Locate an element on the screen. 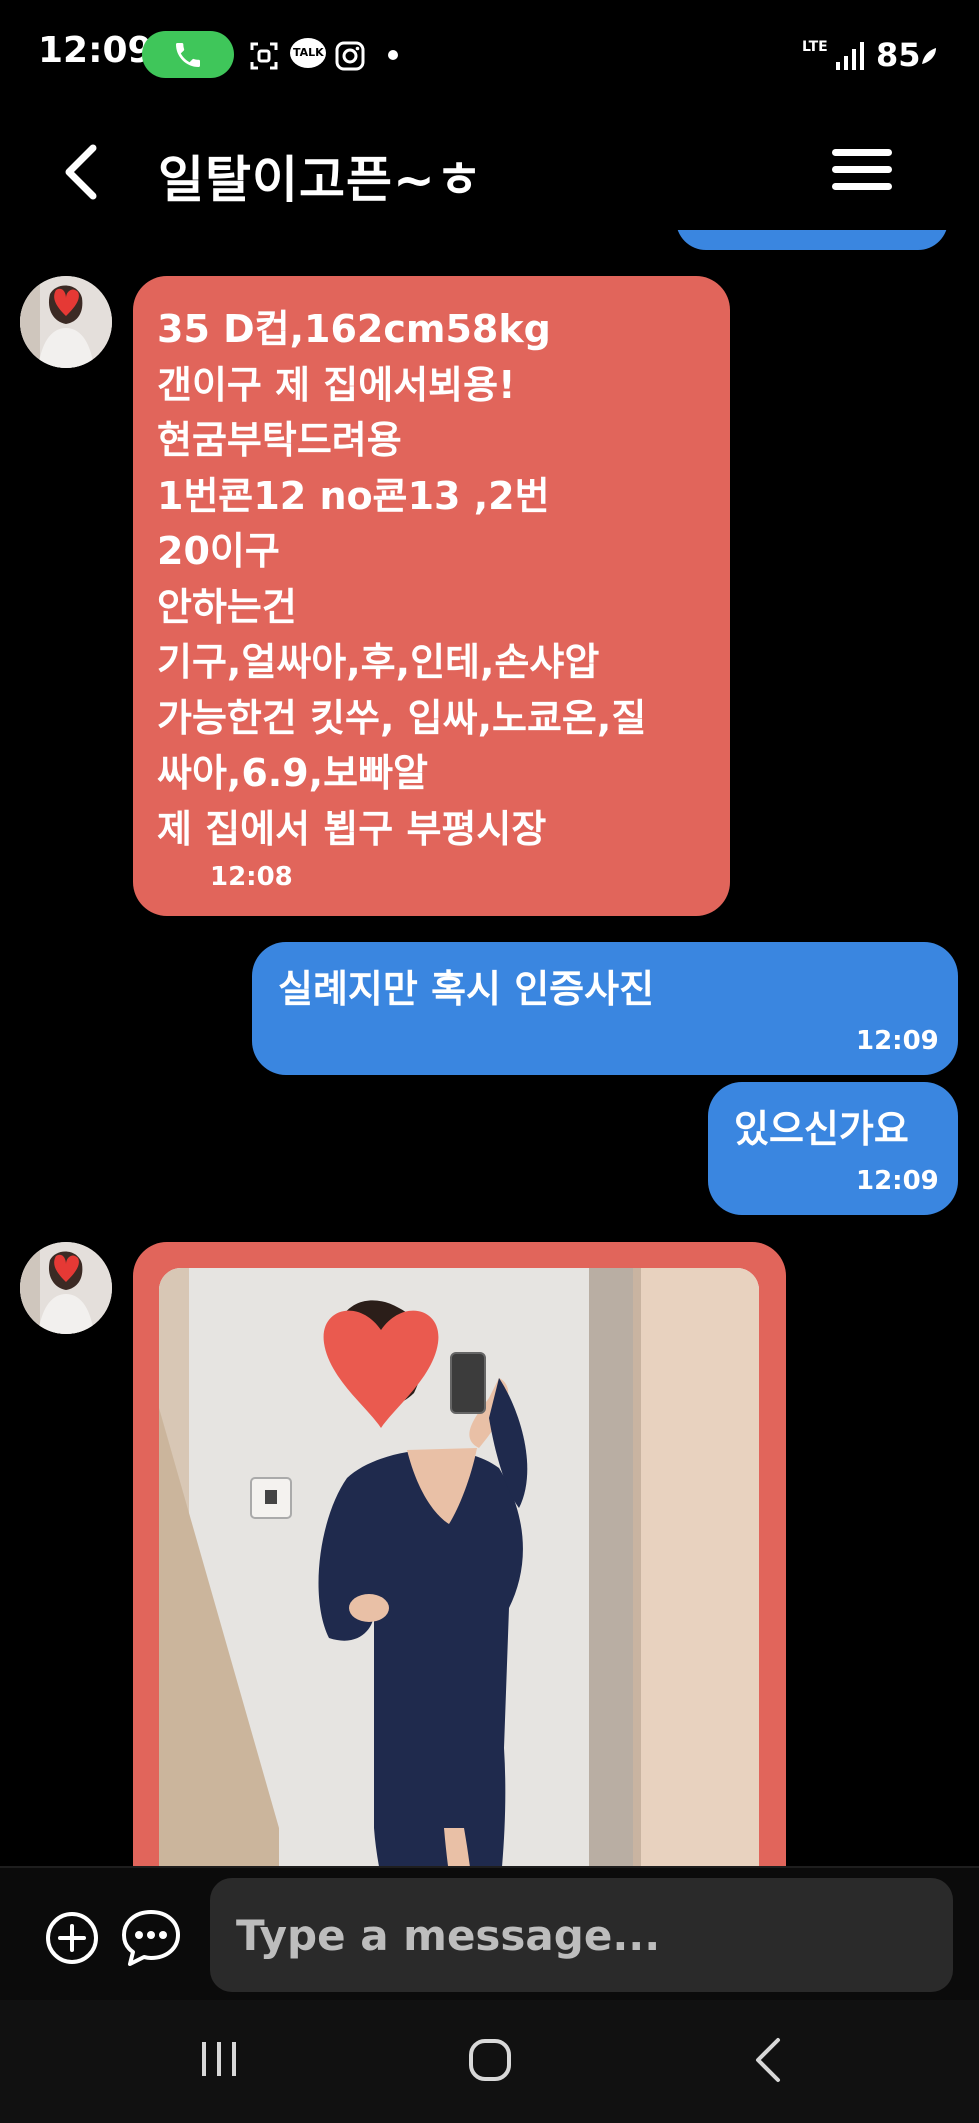 Image resolution: width=979 pixels, height=2123 pixels. message-line: 안하는건 is located at coordinates (227, 606).